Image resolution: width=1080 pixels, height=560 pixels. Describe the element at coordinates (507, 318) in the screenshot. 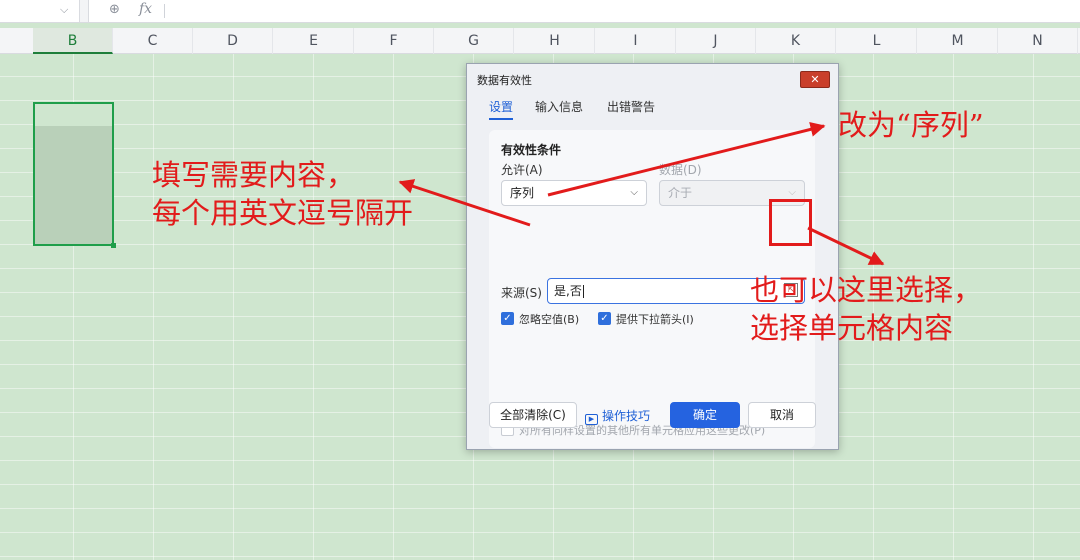

I see `ignore-blank-checkbox: ✓` at that location.